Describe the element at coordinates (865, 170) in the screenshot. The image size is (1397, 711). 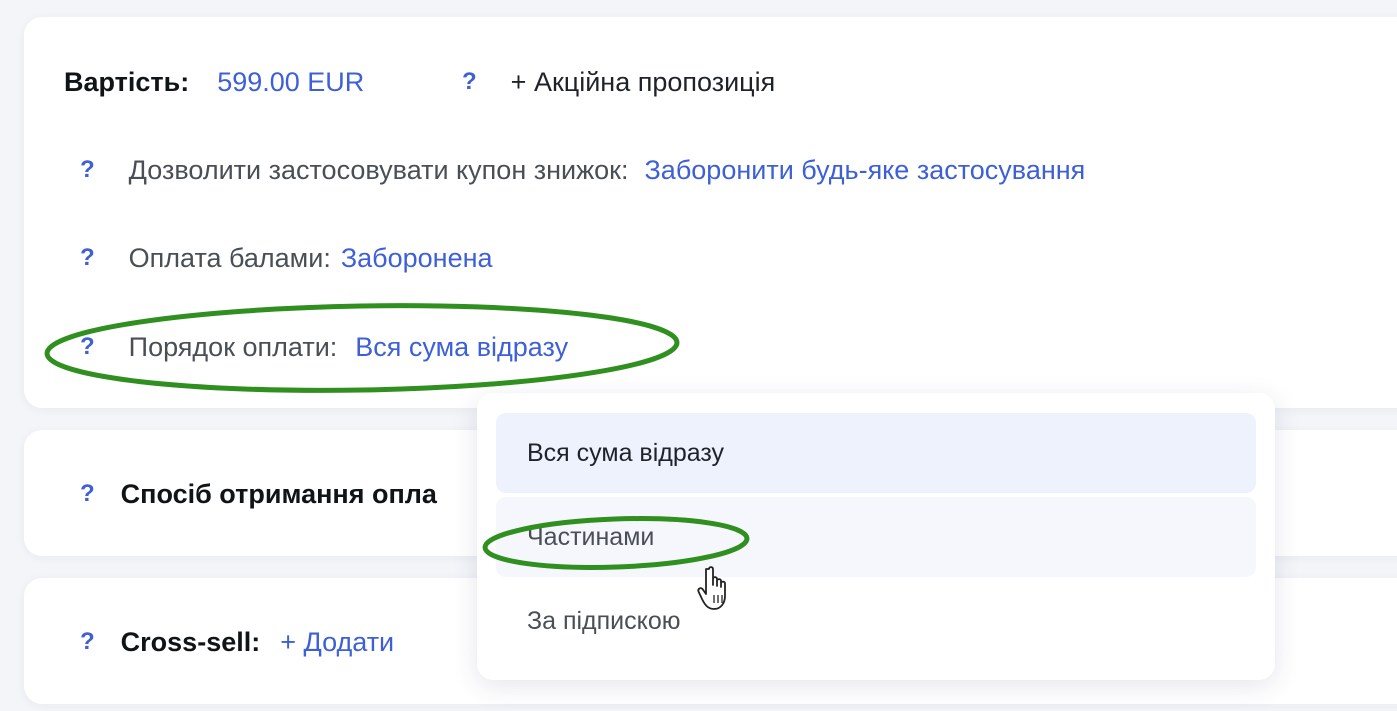
I see `coupon-value-link: Заборонити будь-яке застосування` at that location.